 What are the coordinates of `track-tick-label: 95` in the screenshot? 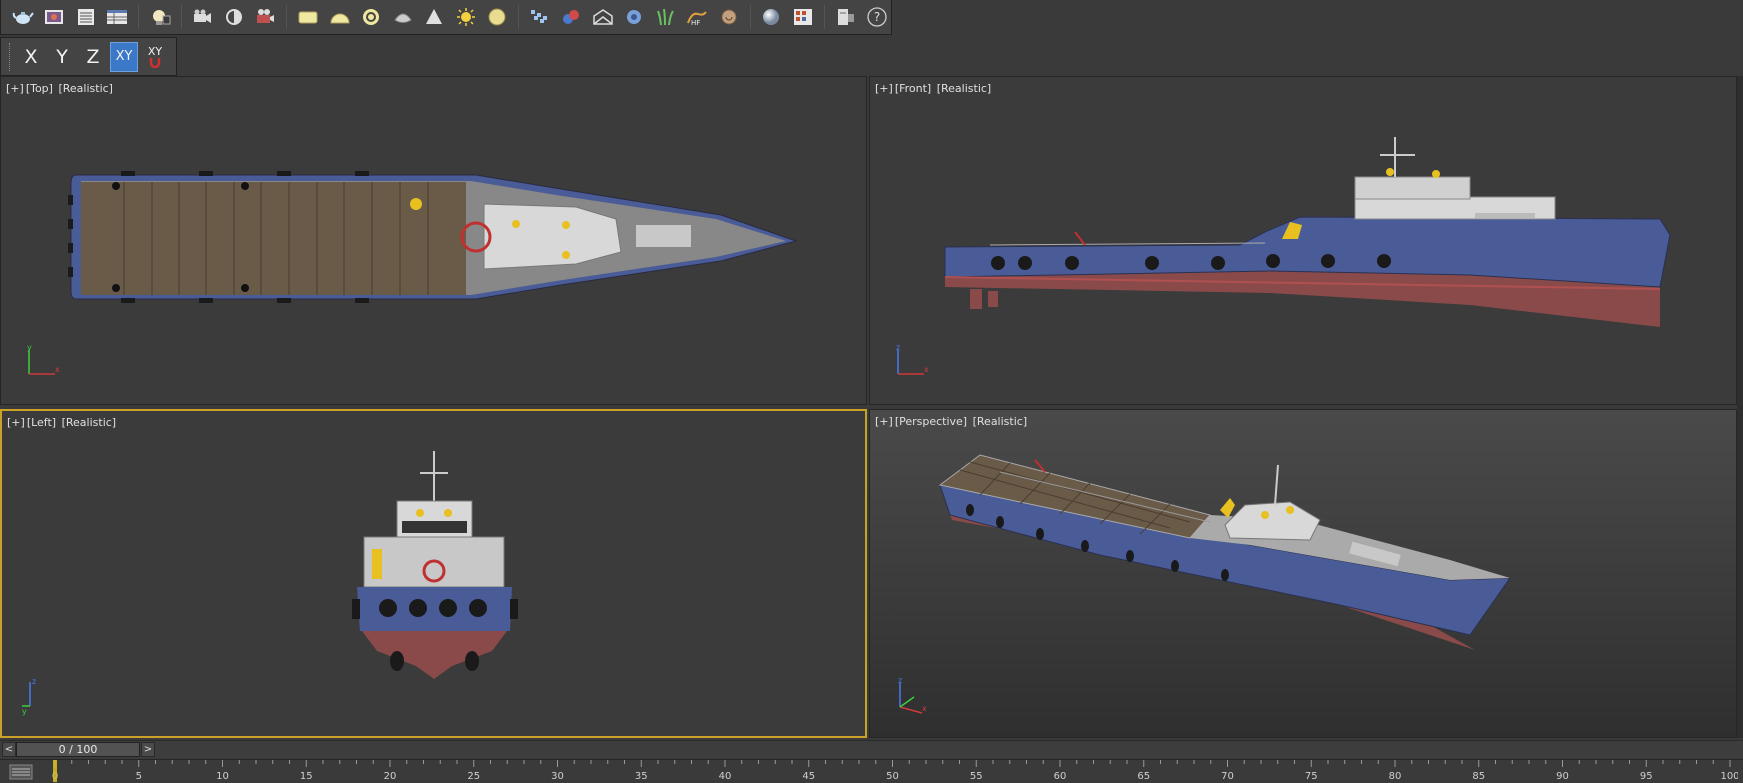 It's located at (1646, 776).